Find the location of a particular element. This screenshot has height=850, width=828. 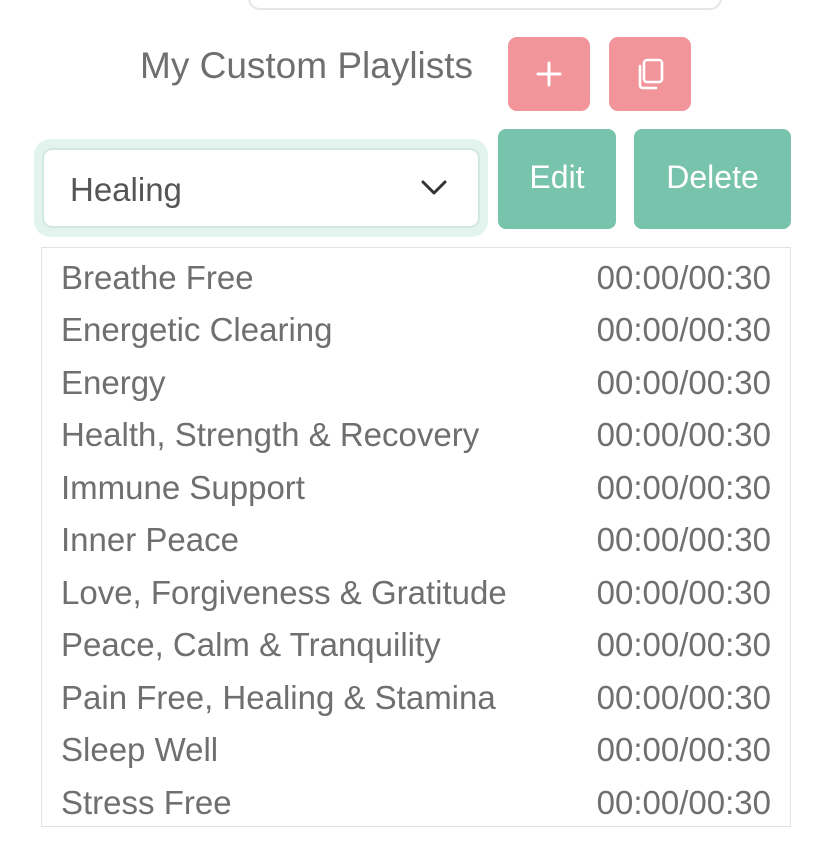

list-item: Inner Peace 00:00/00:30 is located at coordinates (416, 540).